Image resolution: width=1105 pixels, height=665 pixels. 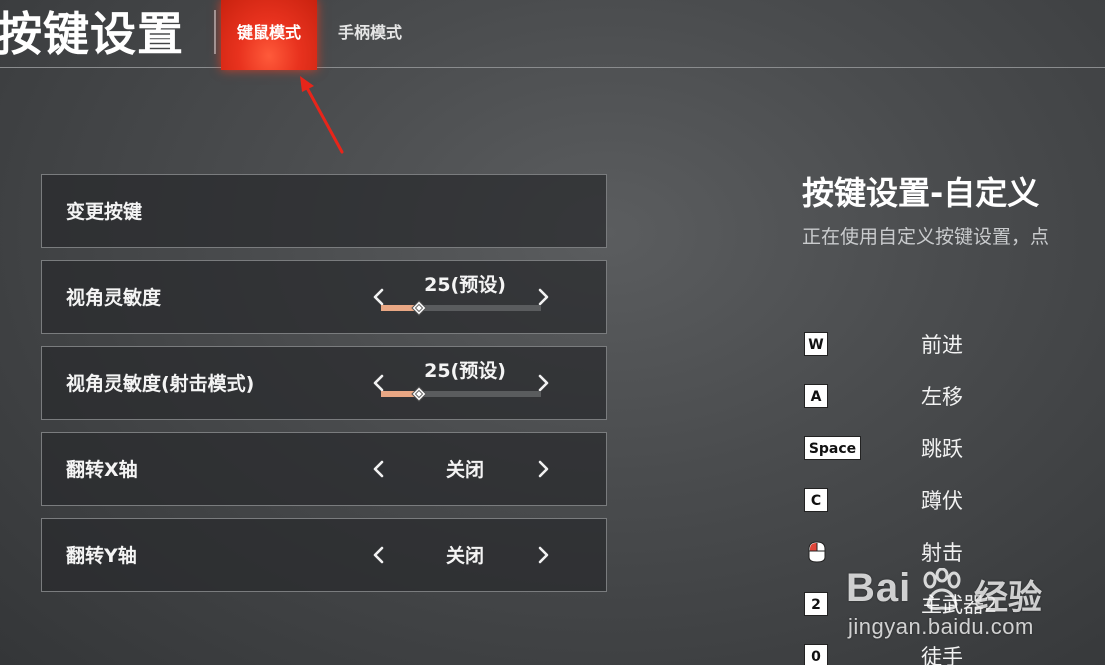 I want to click on setting-row-camera-sensitivity-shooting: 视角灵敏度(射击模式) 25(预设), so click(x=324, y=383).